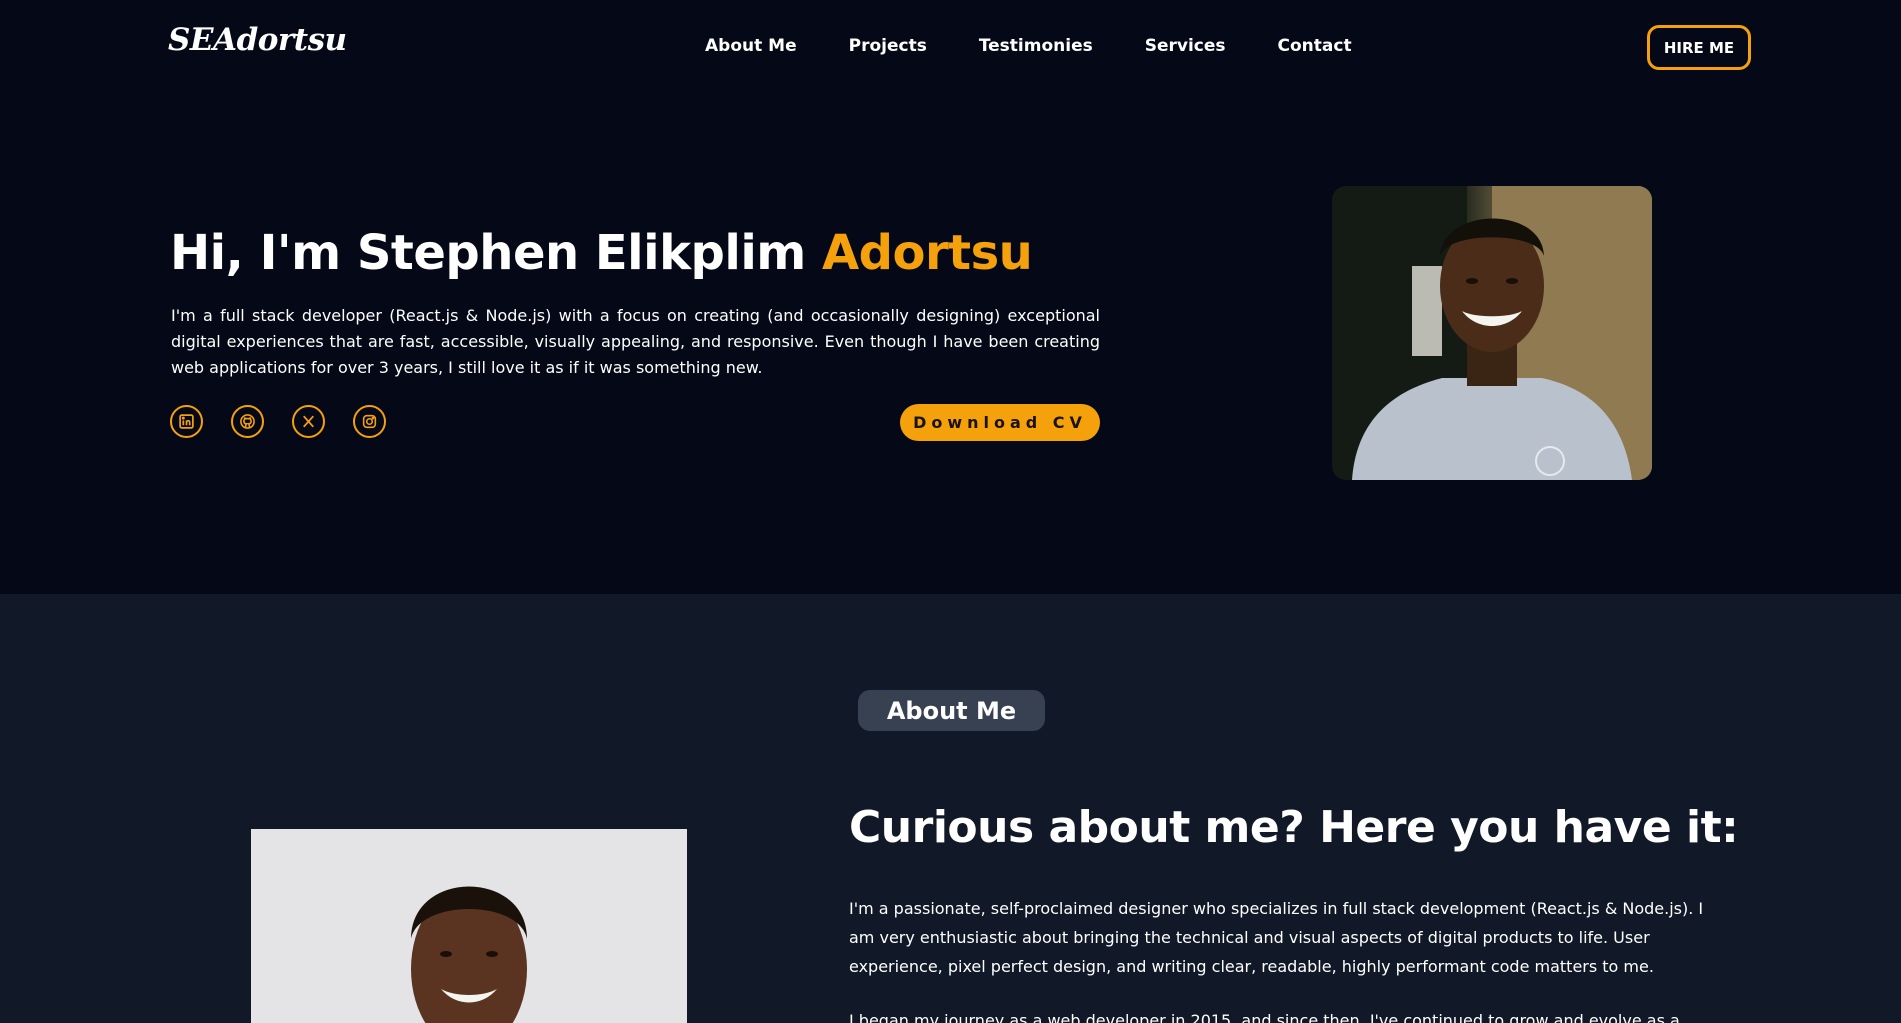 The height and width of the screenshot is (1023, 1901). Describe the element at coordinates (888, 46) in the screenshot. I see `nav-projects: Projects` at that location.